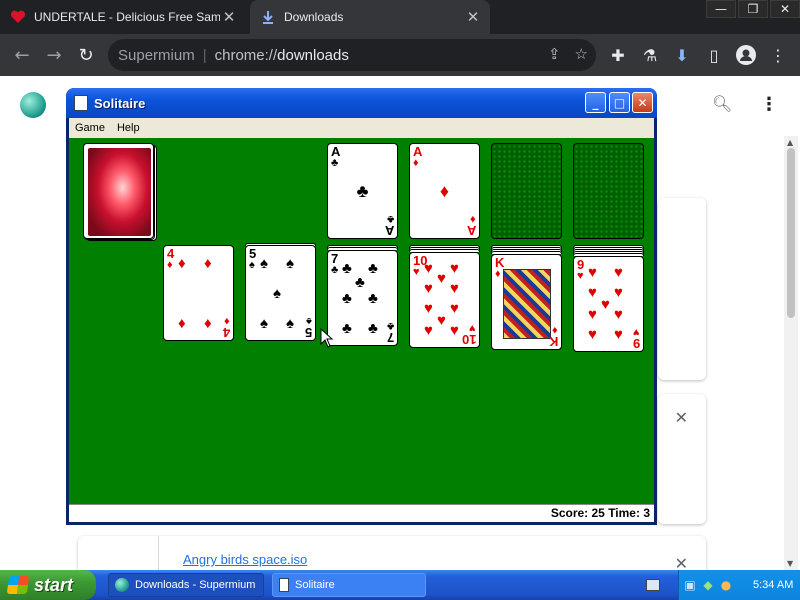 The height and width of the screenshot is (600, 800). What do you see at coordinates (86, 55) in the screenshot?
I see `reload-icon: ↻` at bounding box center [86, 55].